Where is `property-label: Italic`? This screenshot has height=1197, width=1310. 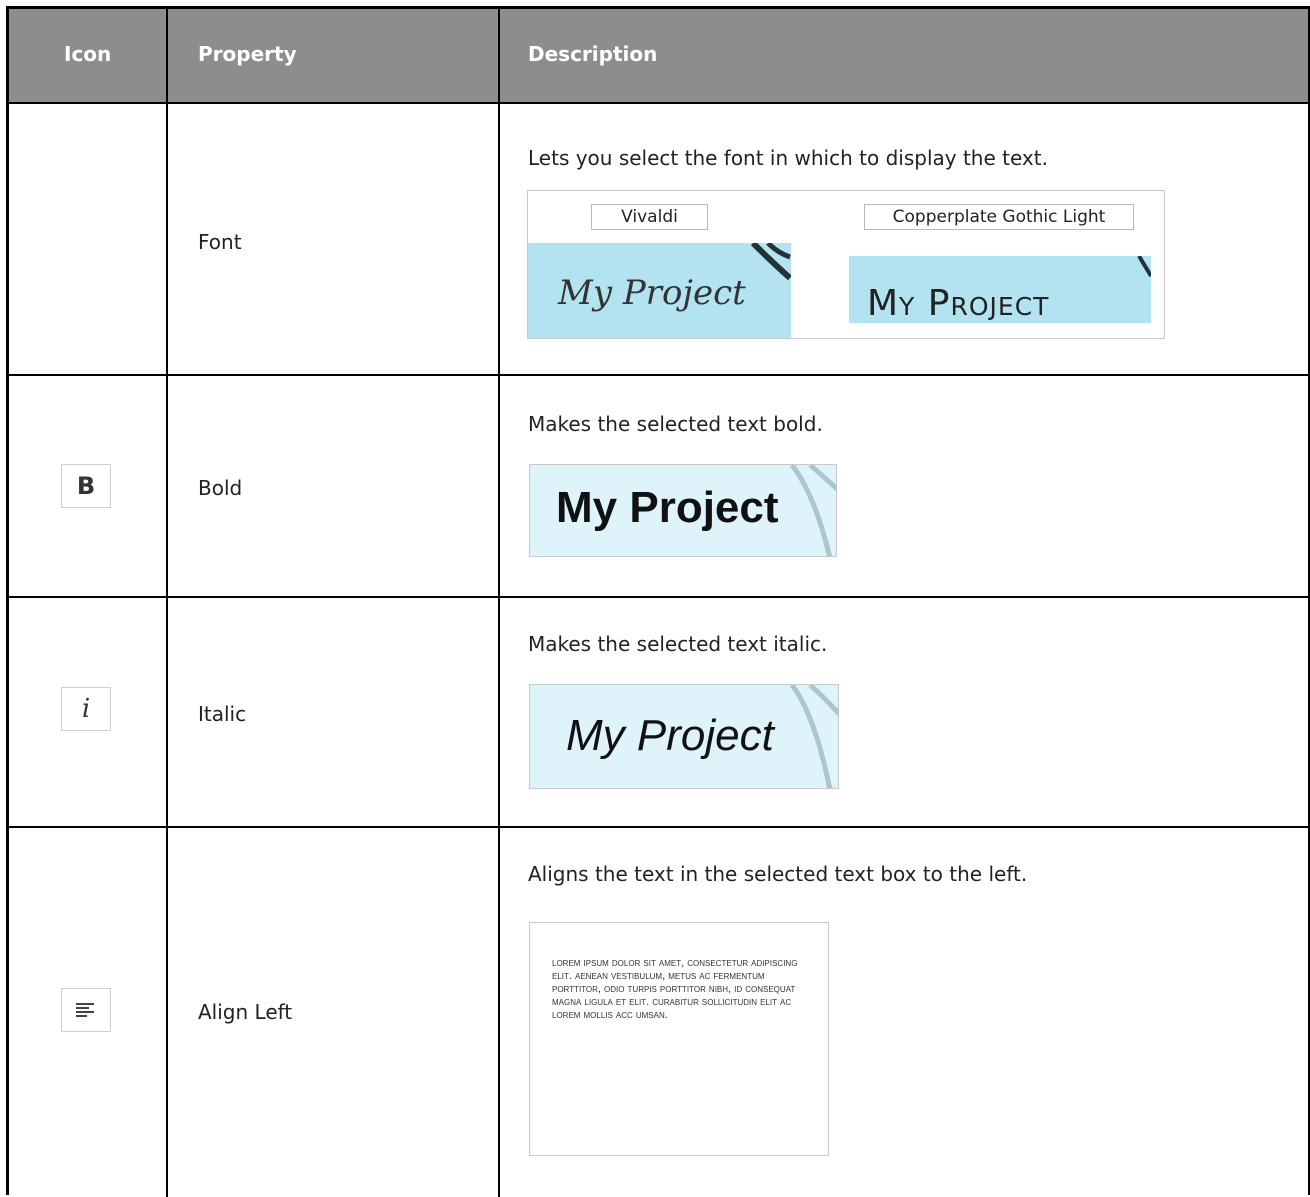
property-label: Italic is located at coordinates (222, 714).